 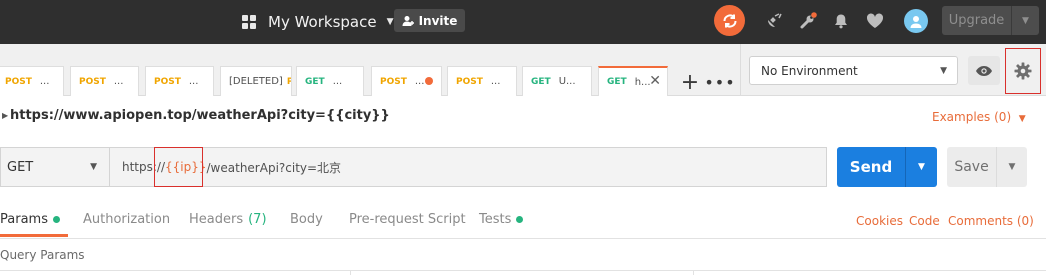 What do you see at coordinates (979, 117) in the screenshot?
I see `examples-dropdown: Examples (0) ▼` at bounding box center [979, 117].